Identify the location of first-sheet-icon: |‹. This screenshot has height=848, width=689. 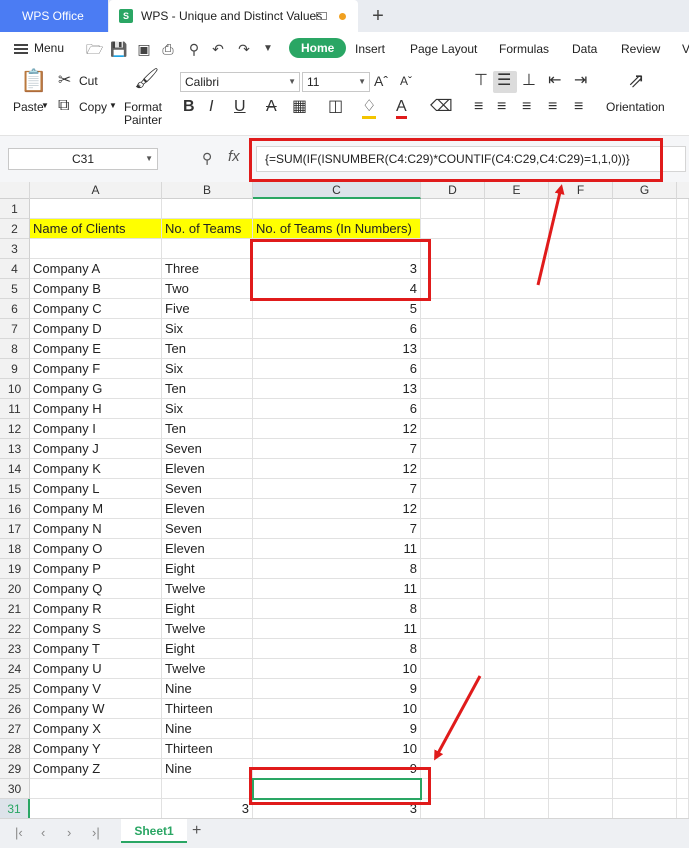
(19, 832).